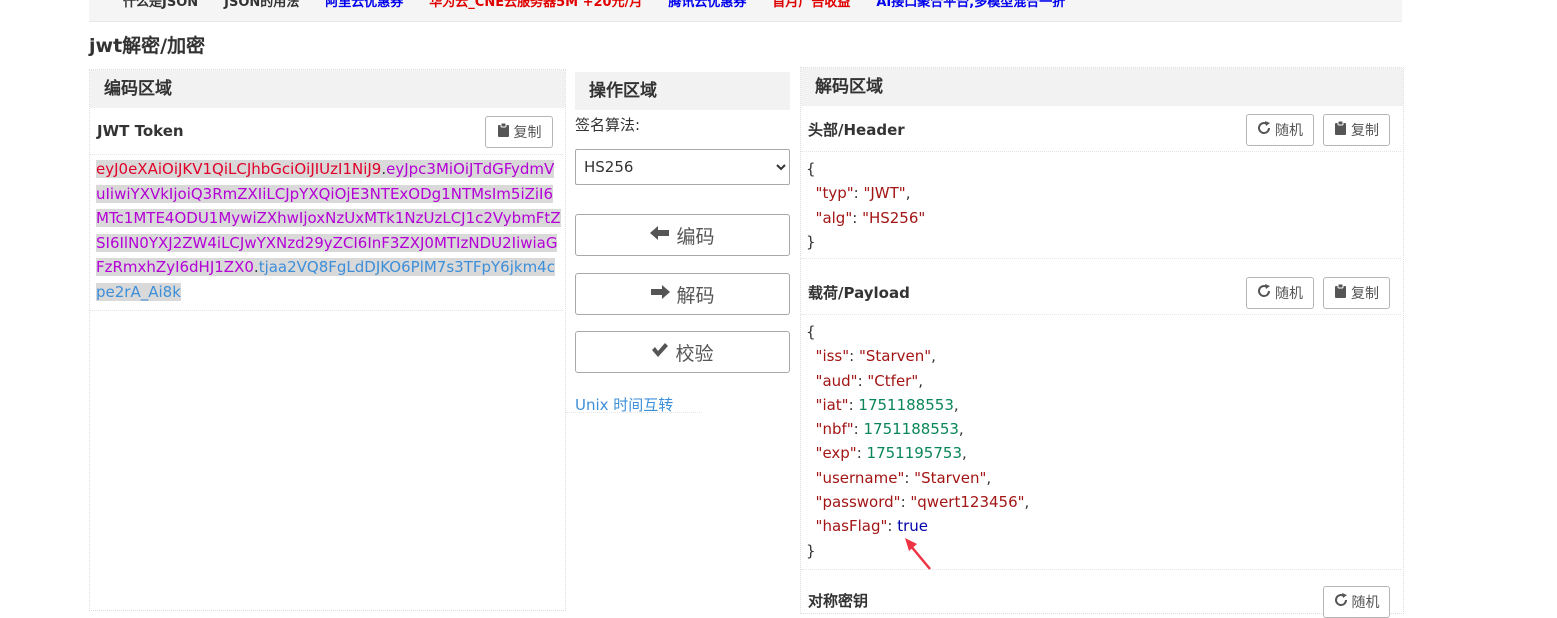 Image resolution: width=1557 pixels, height=618 pixels. What do you see at coordinates (893, 380) in the screenshot?
I see `payload-json-value: "Ctfer"` at bounding box center [893, 380].